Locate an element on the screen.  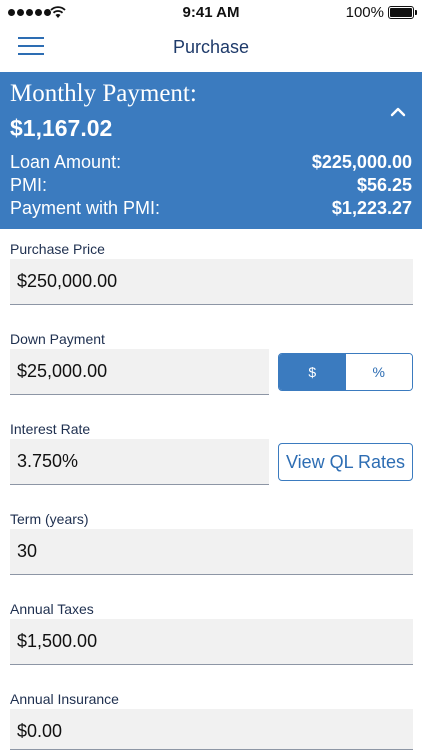
interest-rate-label: Interest Rate is located at coordinates (50, 429).